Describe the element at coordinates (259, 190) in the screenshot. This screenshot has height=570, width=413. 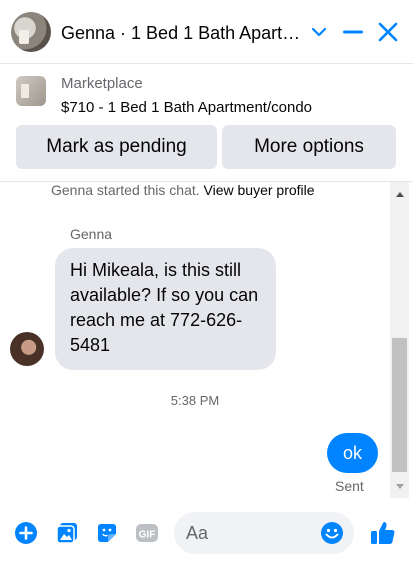
I see `view-buyer-profile-link: View buyer profile` at that location.